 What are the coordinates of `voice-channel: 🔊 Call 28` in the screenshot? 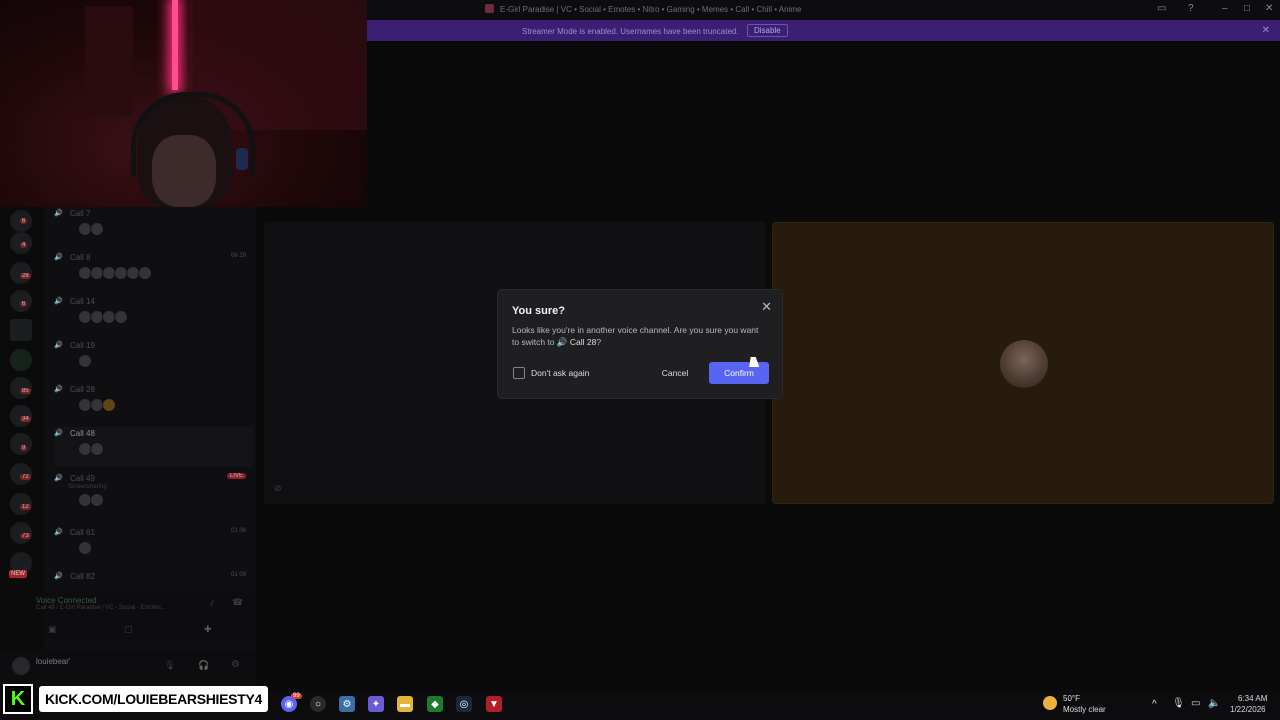 It's located at (154, 403).